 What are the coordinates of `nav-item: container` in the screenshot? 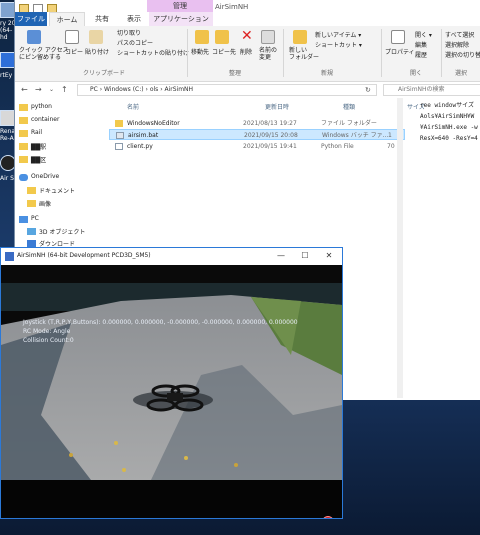 It's located at (45, 119).